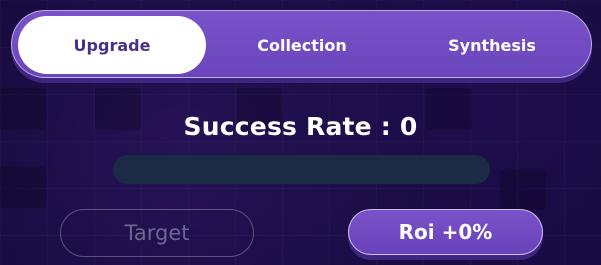 This screenshot has height=265, width=601. I want to click on tab-collection: Collection, so click(302, 45).